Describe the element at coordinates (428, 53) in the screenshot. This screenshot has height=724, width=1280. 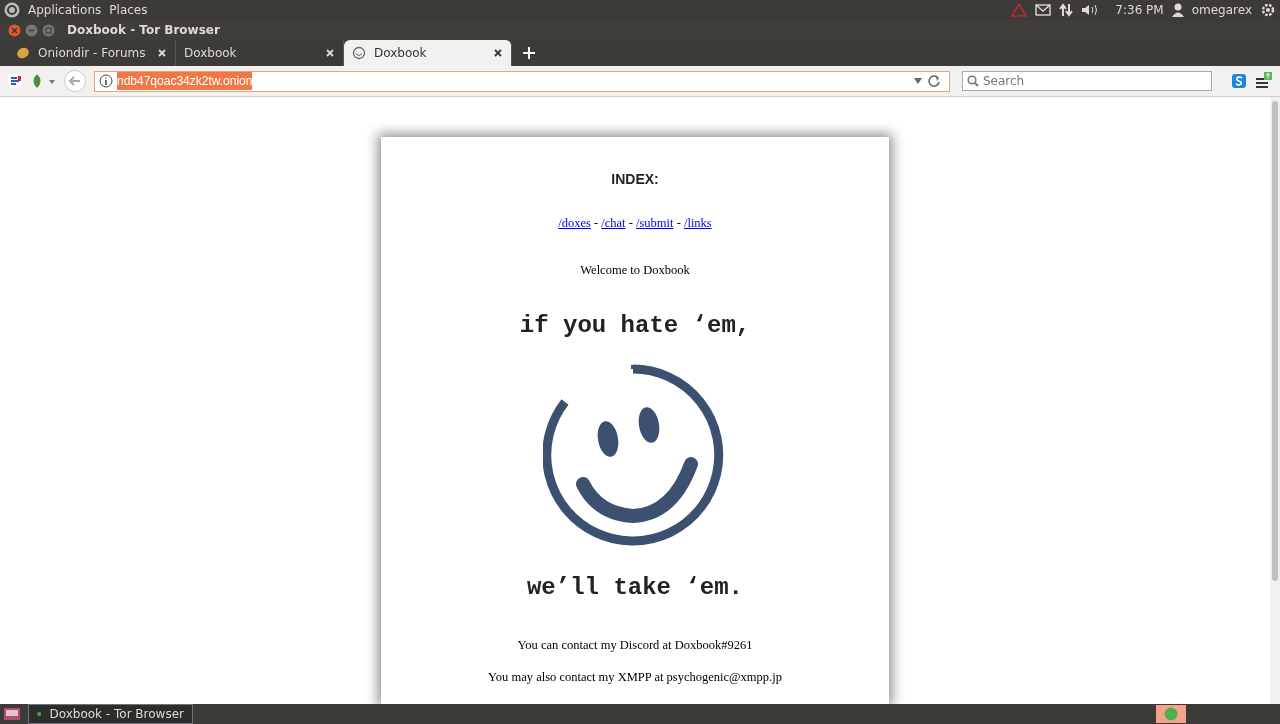
I see `browser-tab: Doxbook` at that location.